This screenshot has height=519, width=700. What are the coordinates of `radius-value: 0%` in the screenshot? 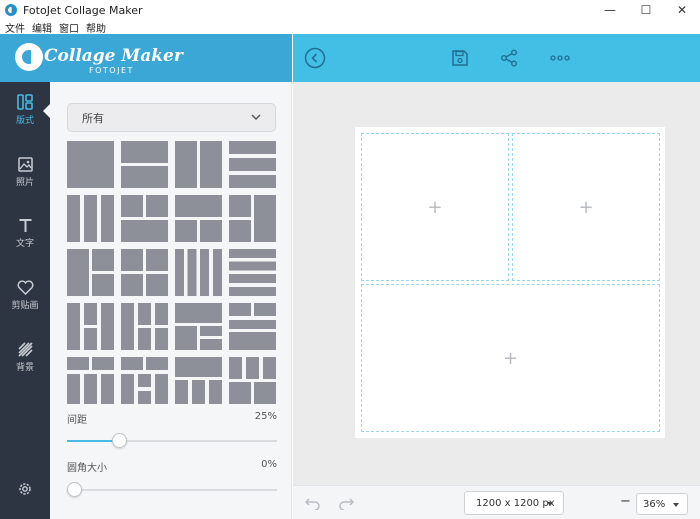 It's located at (269, 464).